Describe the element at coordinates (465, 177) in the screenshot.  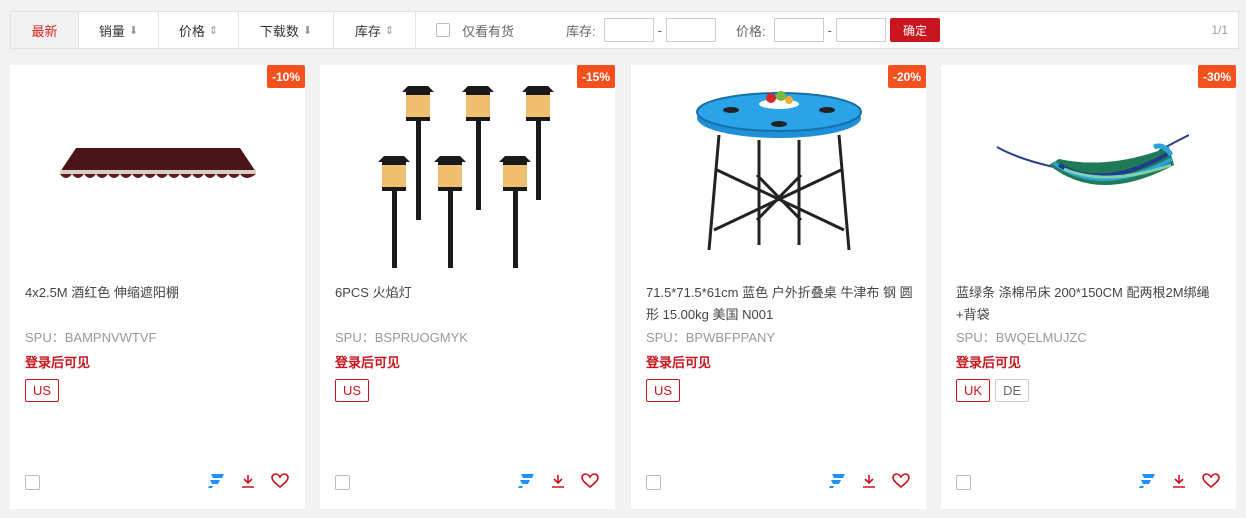
I see `lamps-image` at that location.